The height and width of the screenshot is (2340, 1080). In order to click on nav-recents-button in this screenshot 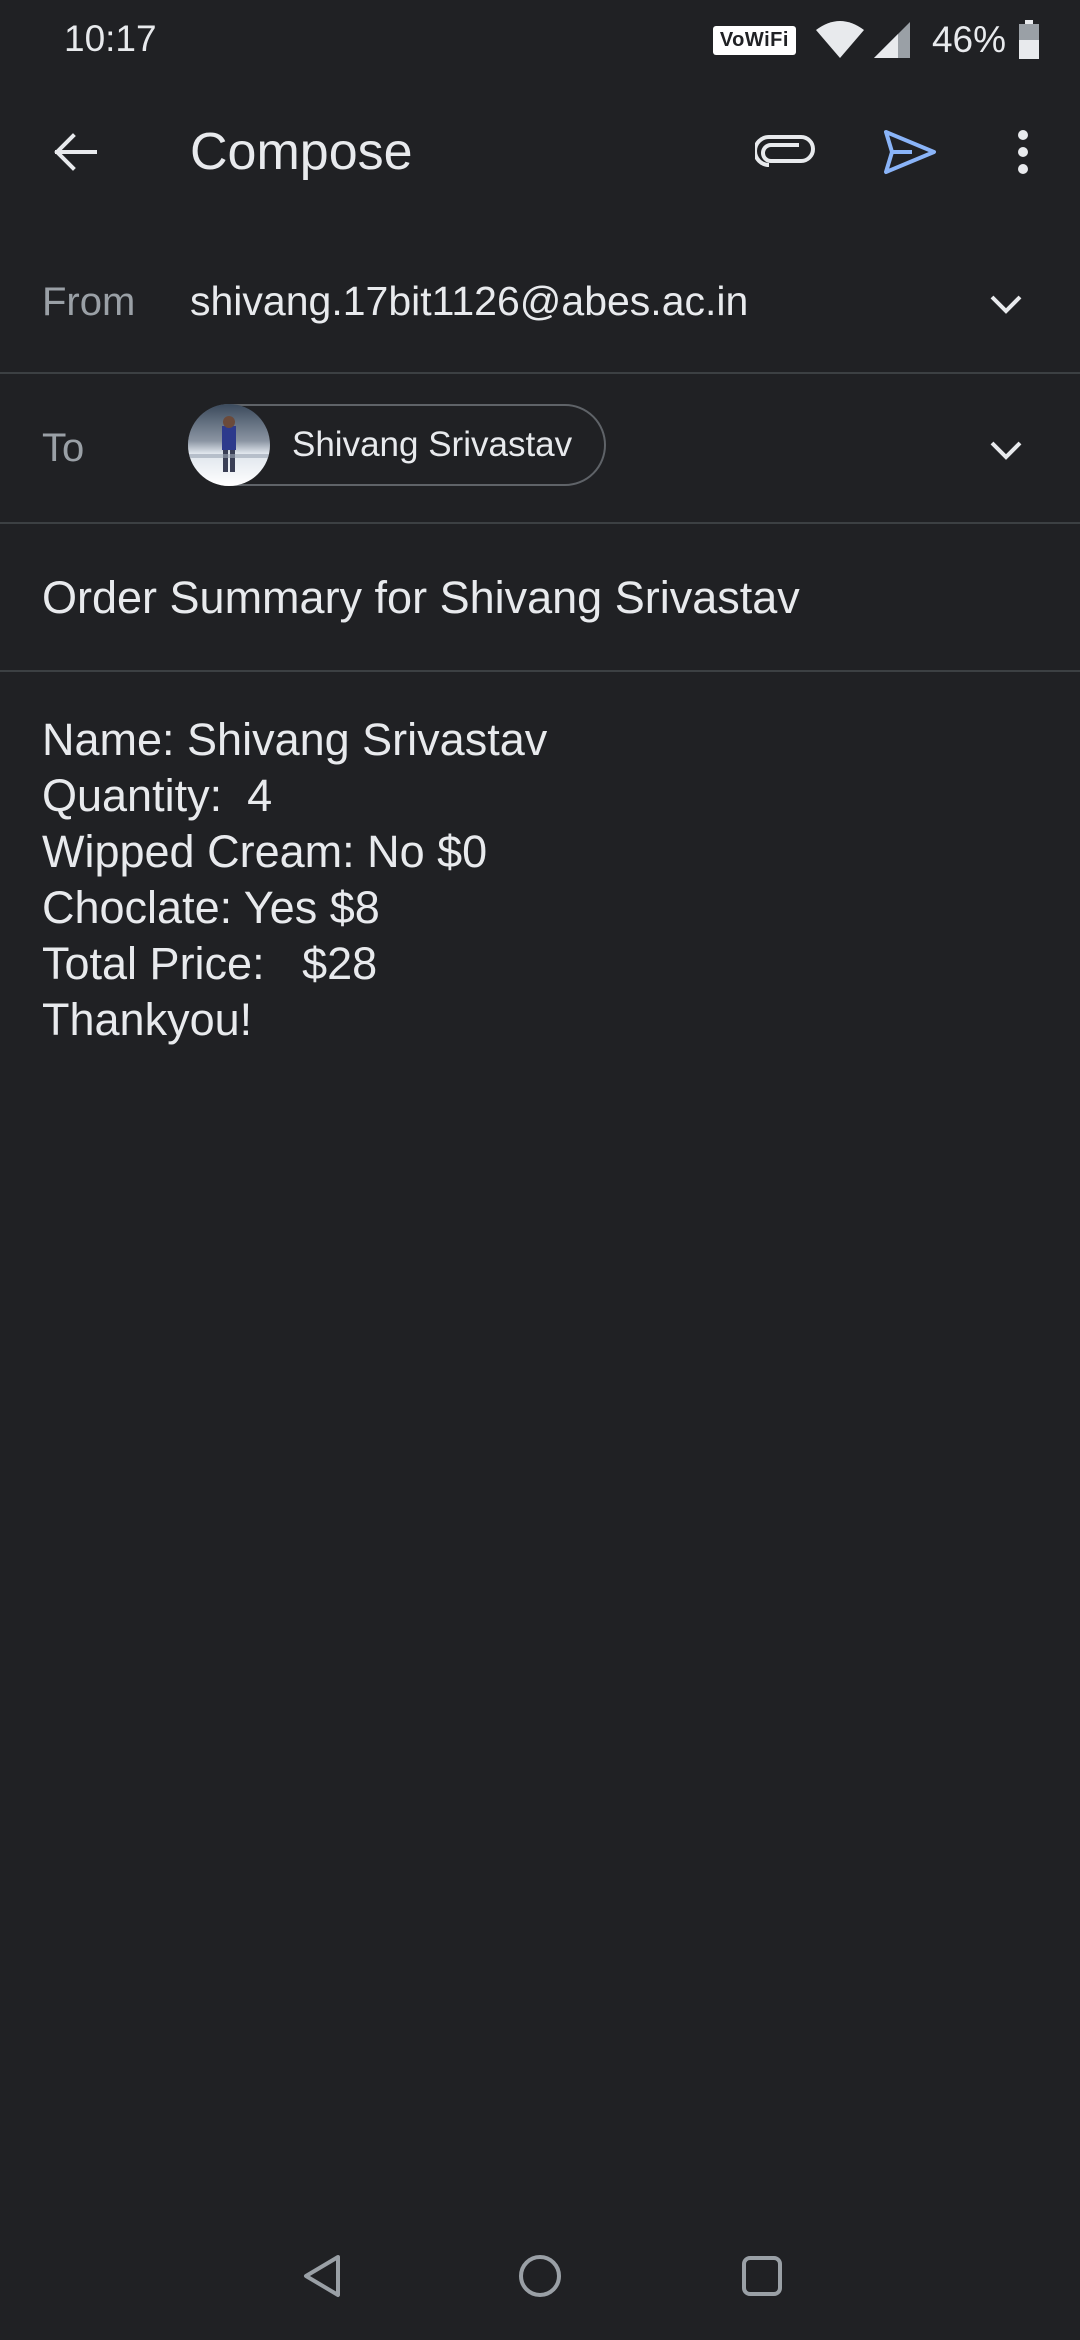, I will do `click(762, 2276)`.